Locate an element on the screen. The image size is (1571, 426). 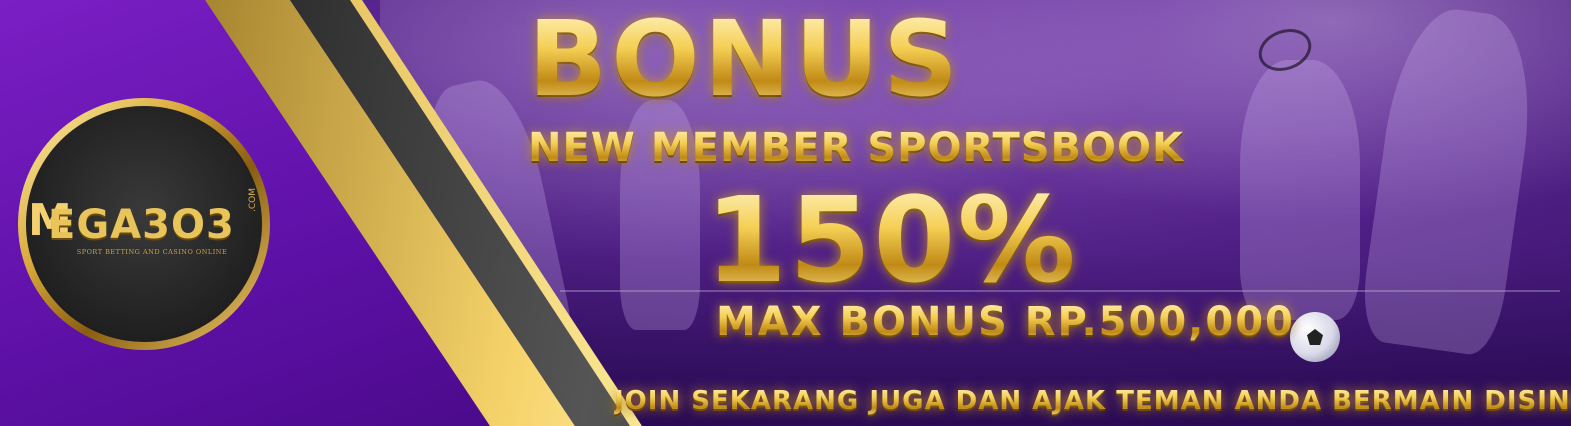
max-bonus-text: MAX BONUS RP.500,000 is located at coordinates (1005, 322).